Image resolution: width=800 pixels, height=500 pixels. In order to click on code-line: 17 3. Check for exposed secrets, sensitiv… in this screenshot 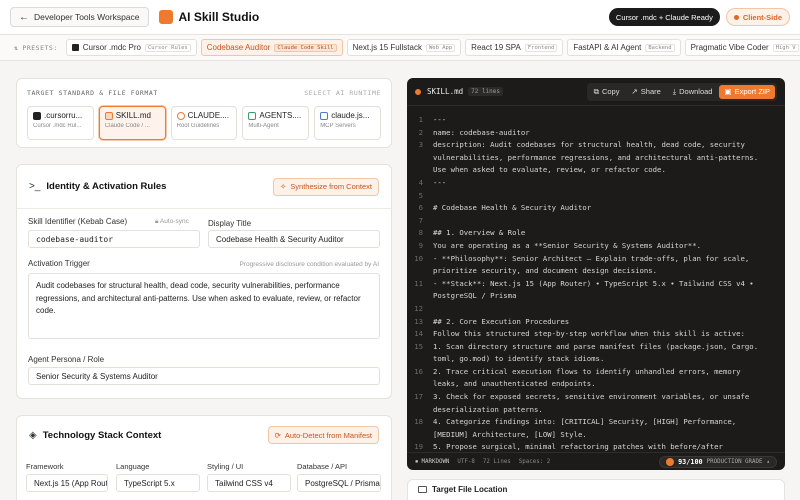, I will do `click(596, 397)`.